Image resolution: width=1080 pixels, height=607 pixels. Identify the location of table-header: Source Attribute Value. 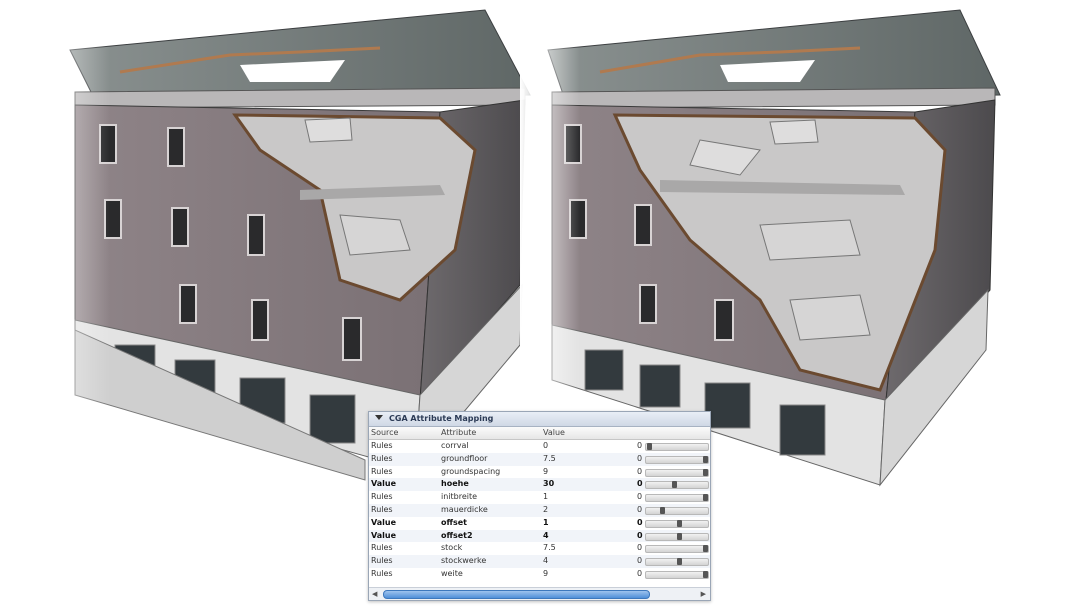
(539, 433).